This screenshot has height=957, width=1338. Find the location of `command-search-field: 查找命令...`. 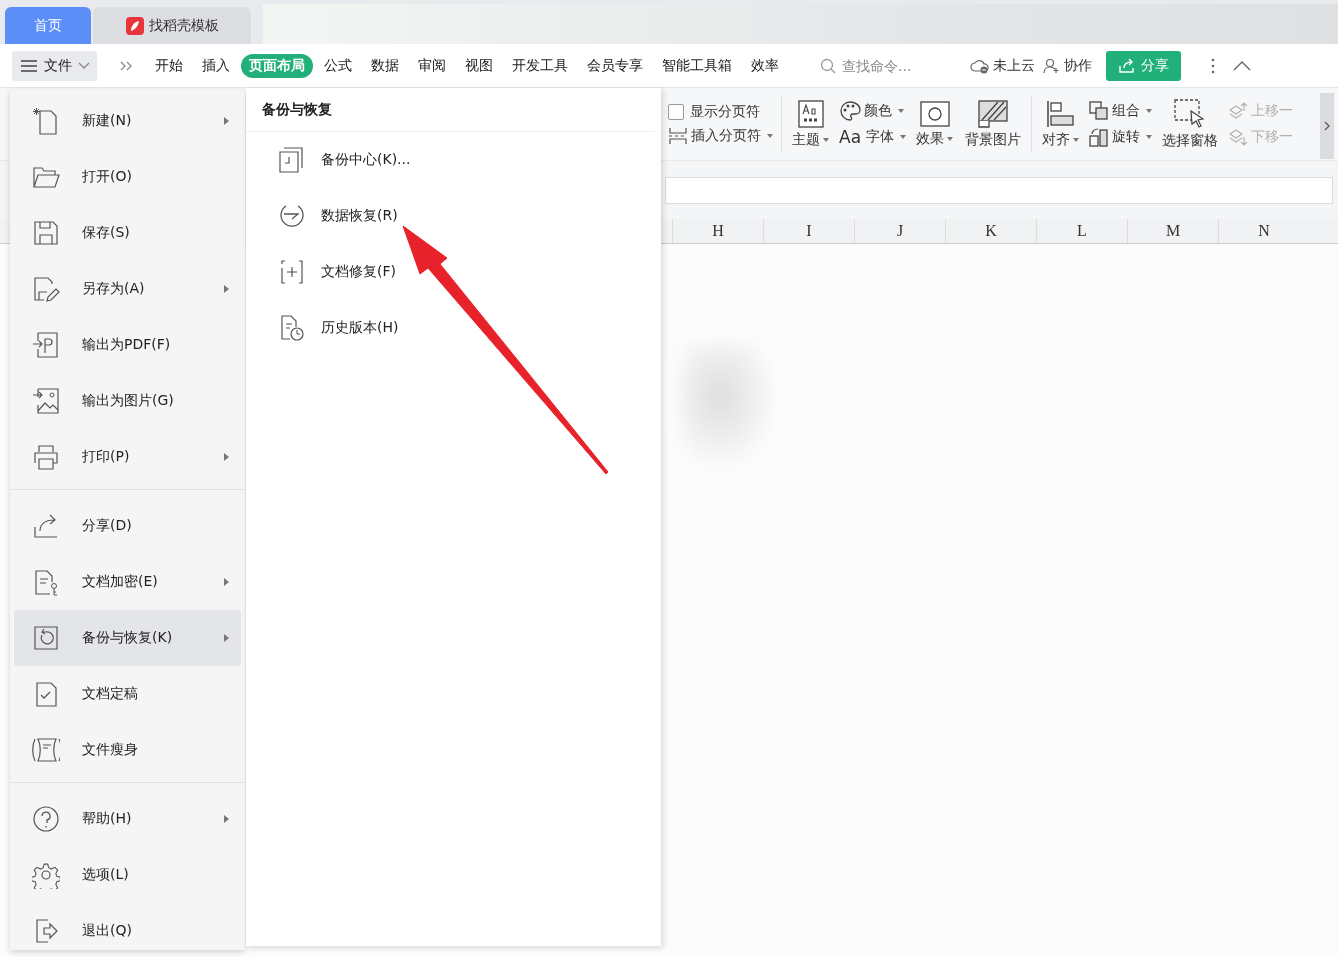

command-search-field: 查找命令... is located at coordinates (885, 65).